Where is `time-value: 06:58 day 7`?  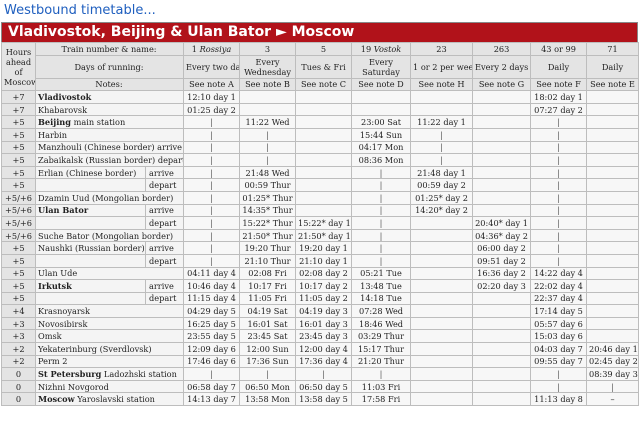 time-value: 06:58 day 7 is located at coordinates (211, 386).